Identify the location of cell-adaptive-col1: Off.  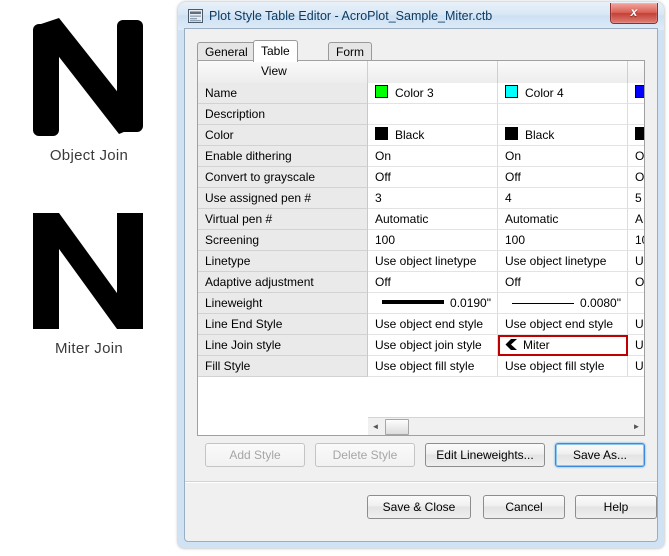
(433, 282).